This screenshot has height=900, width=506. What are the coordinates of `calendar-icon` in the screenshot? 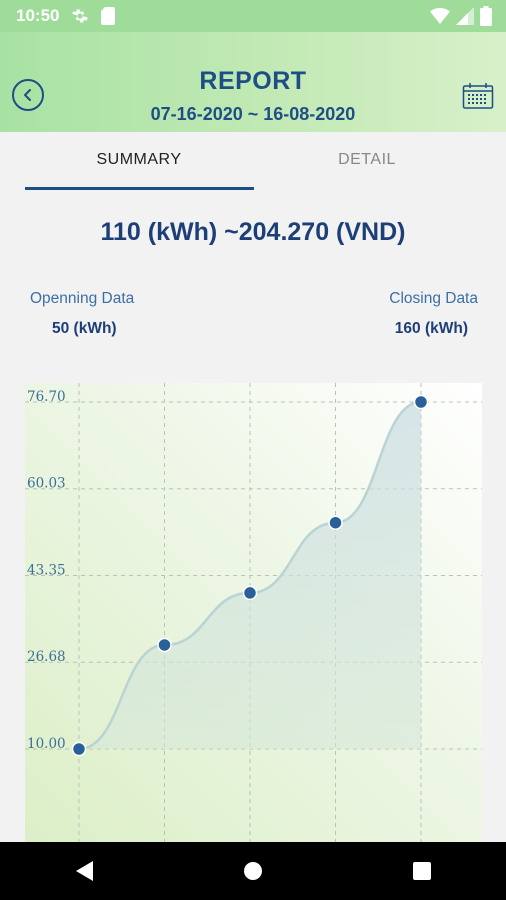 It's located at (478, 98).